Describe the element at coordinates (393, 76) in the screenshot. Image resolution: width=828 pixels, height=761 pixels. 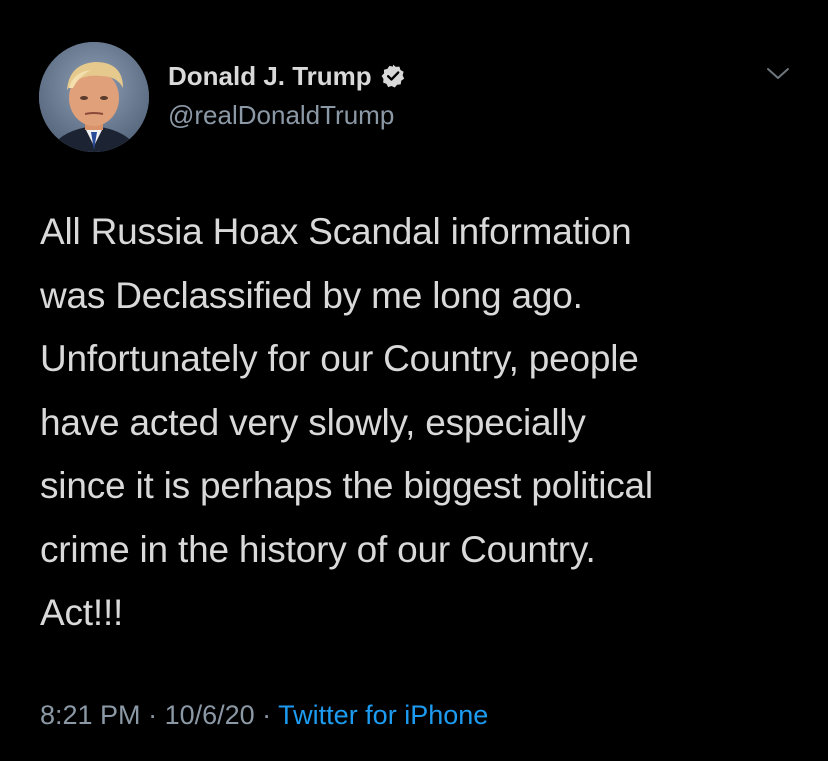
I see `verified-badge-icon` at that location.